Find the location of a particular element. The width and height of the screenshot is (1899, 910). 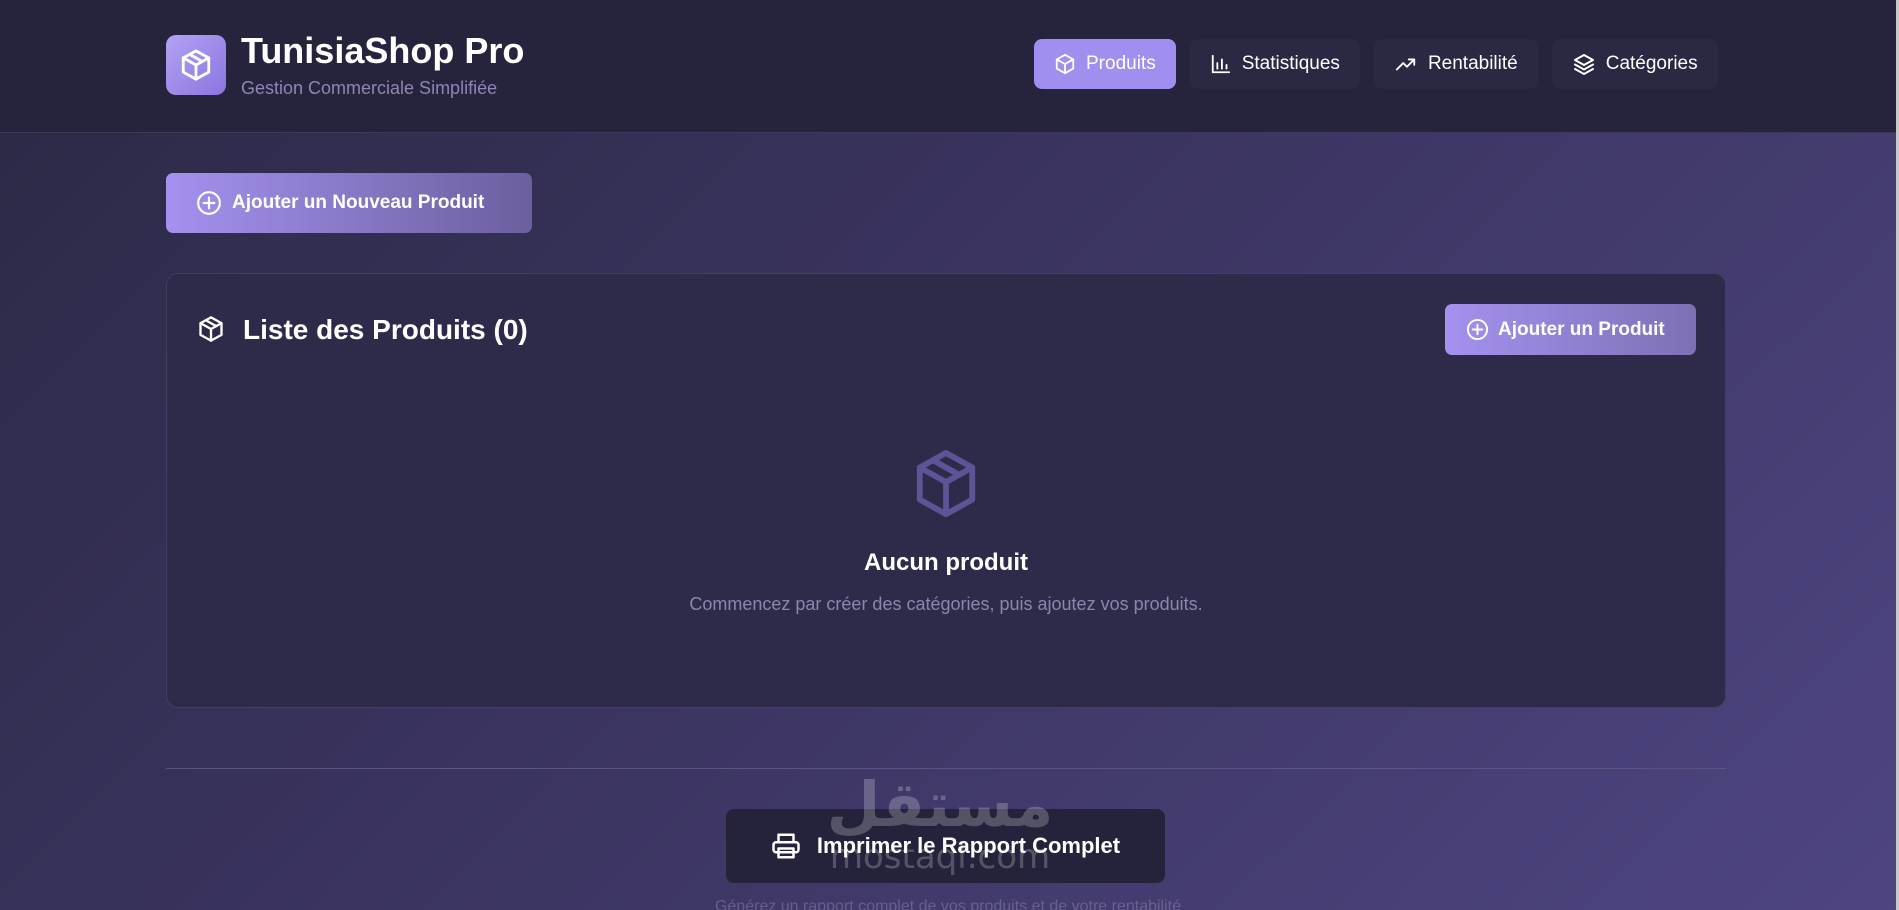

tab-label: Statistiques is located at coordinates (1290, 63).